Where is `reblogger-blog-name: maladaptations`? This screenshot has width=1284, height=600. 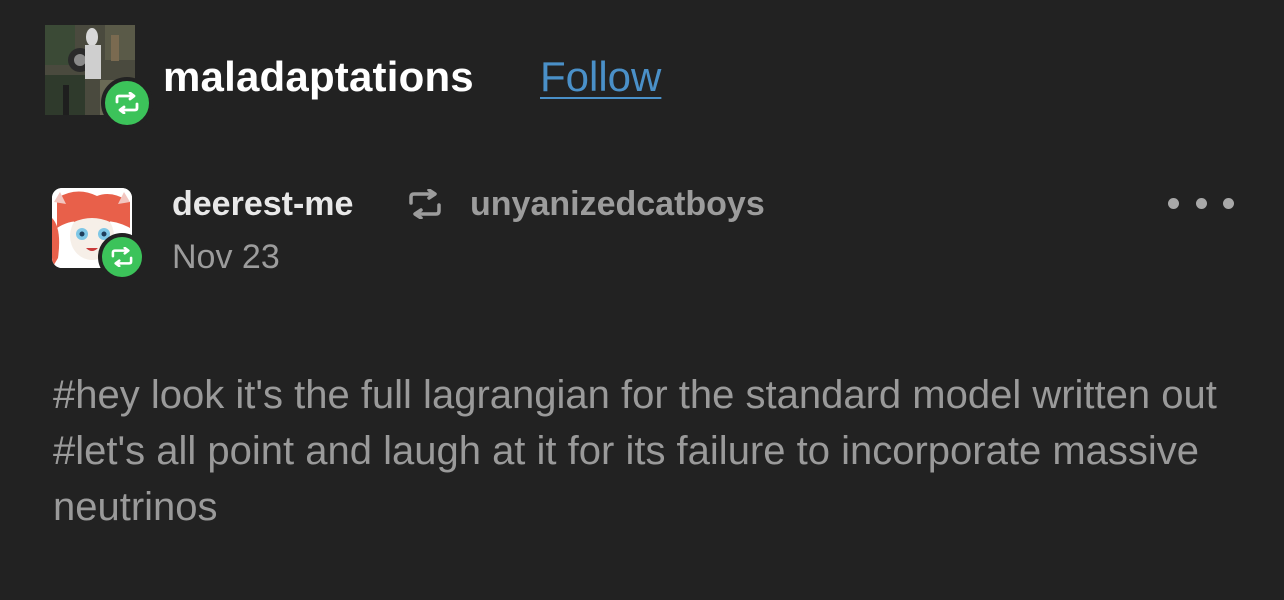 reblogger-blog-name: maladaptations is located at coordinates (318, 77).